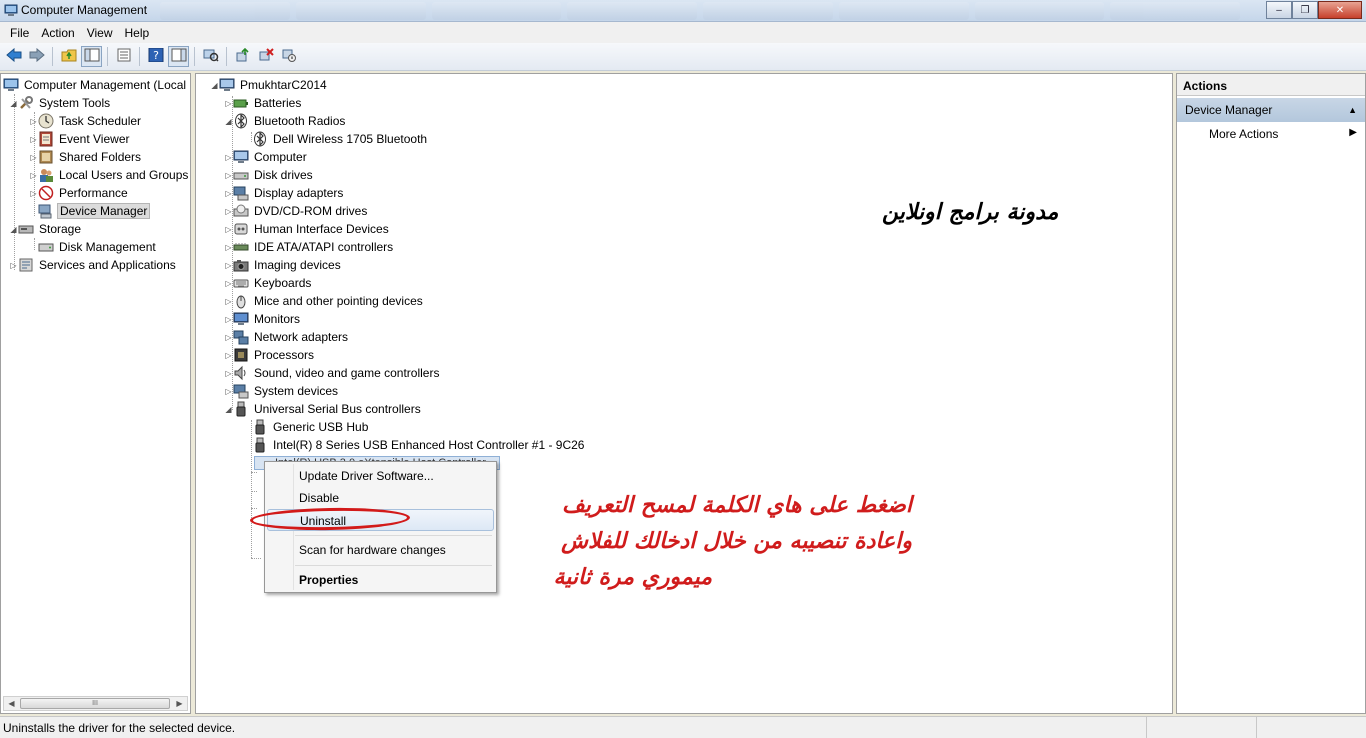  I want to click on disable-device-button, so click(288, 56).